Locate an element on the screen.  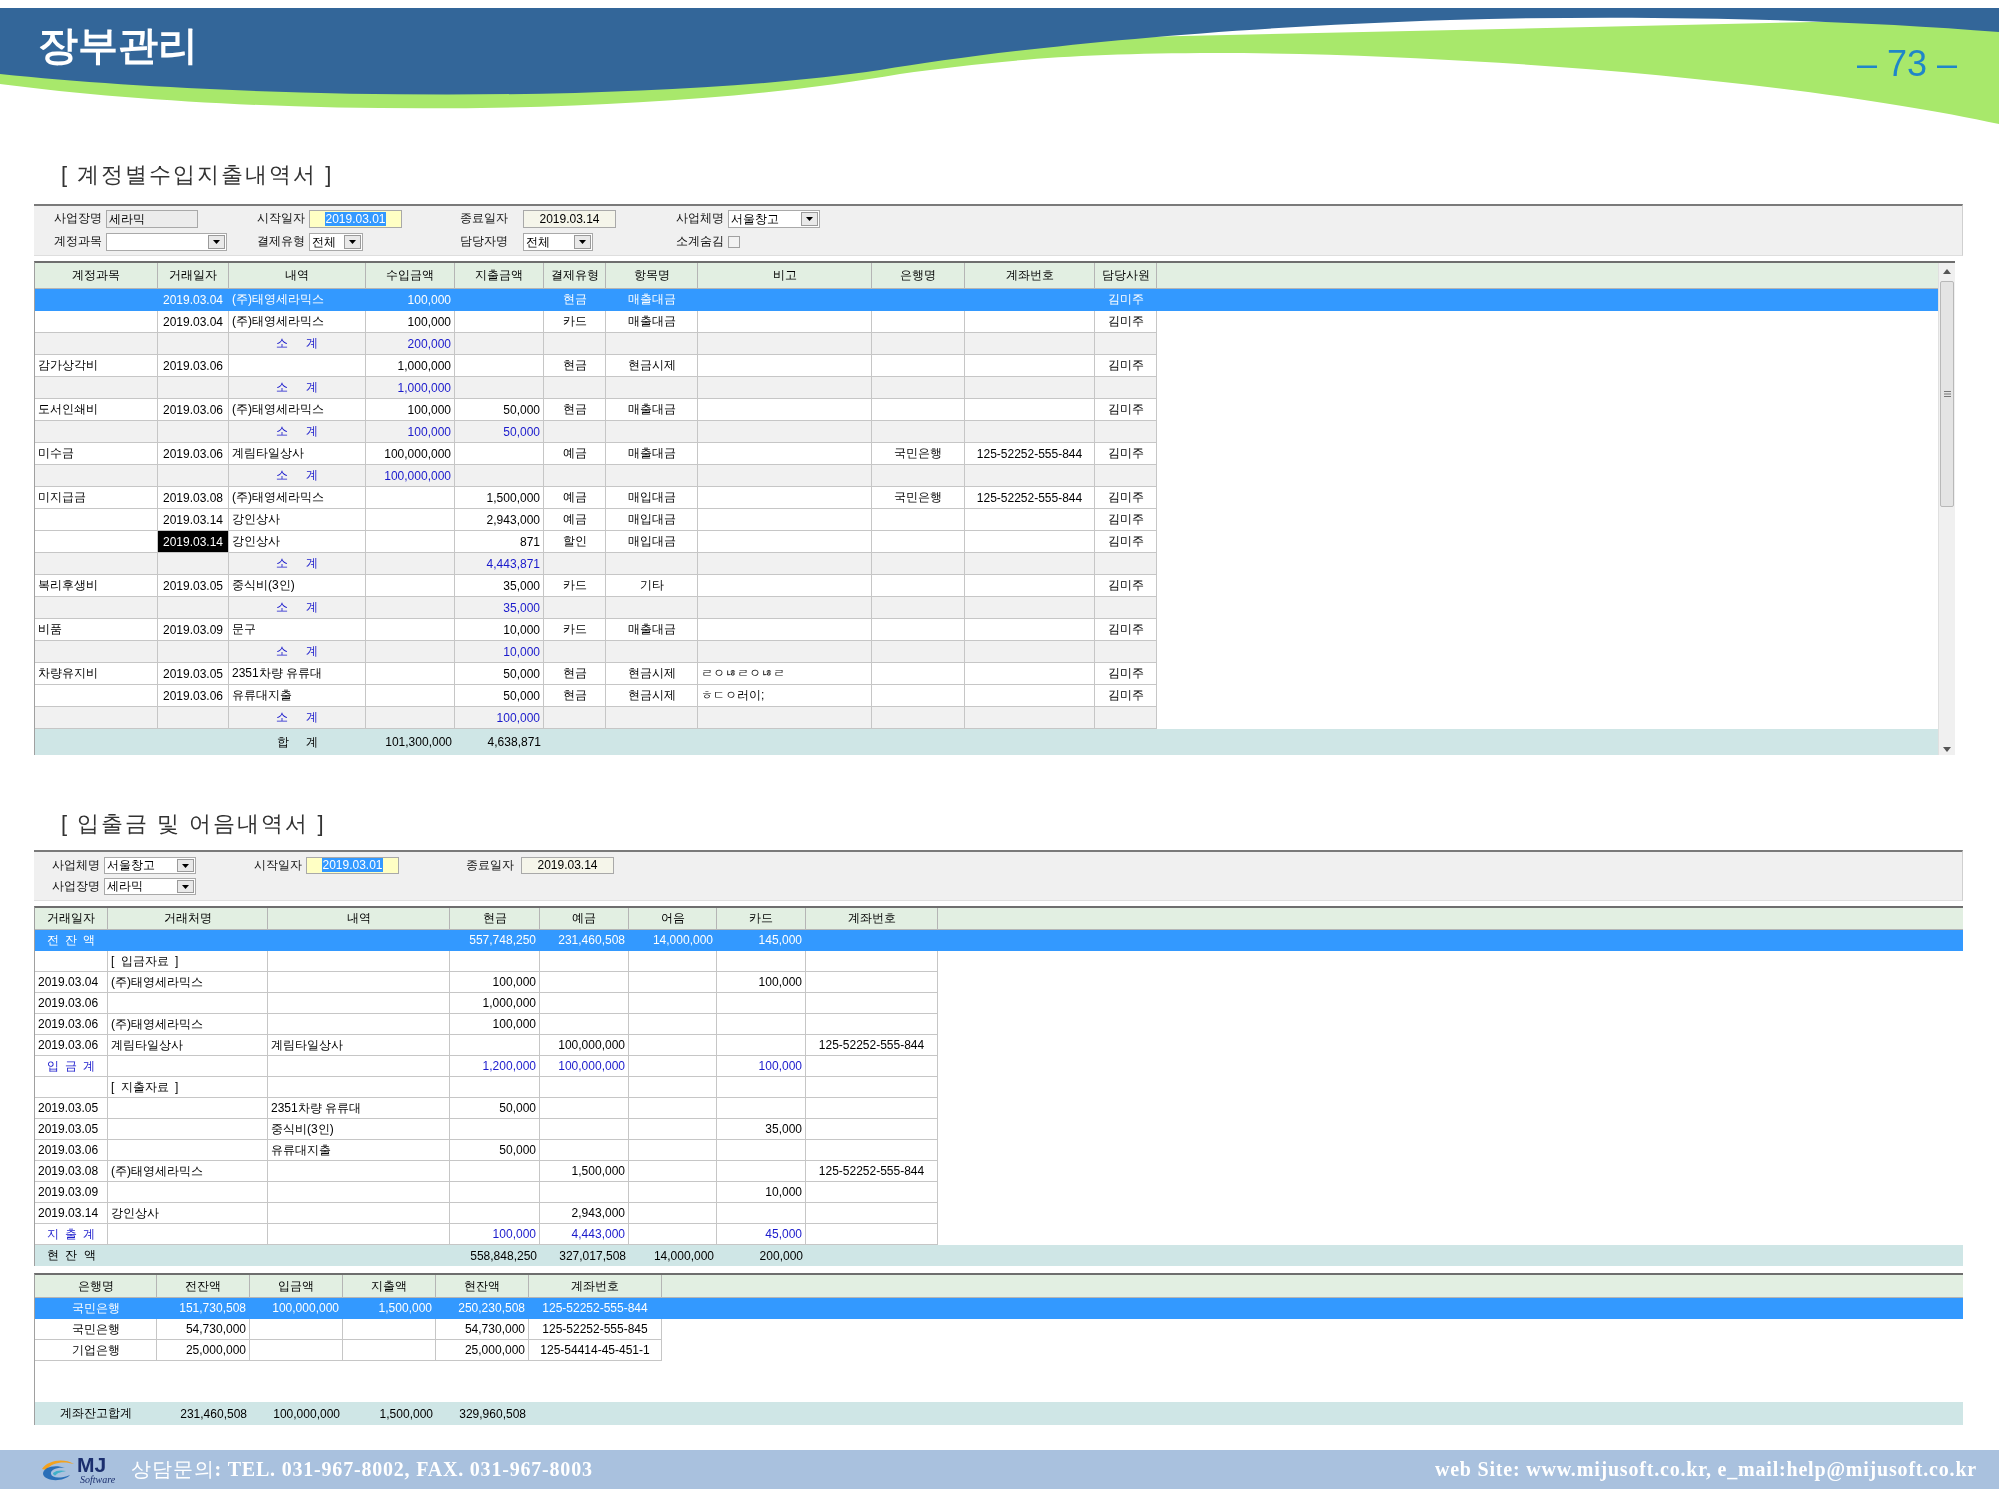
table-cell-text: 합 계 is located at coordinates (297, 742).